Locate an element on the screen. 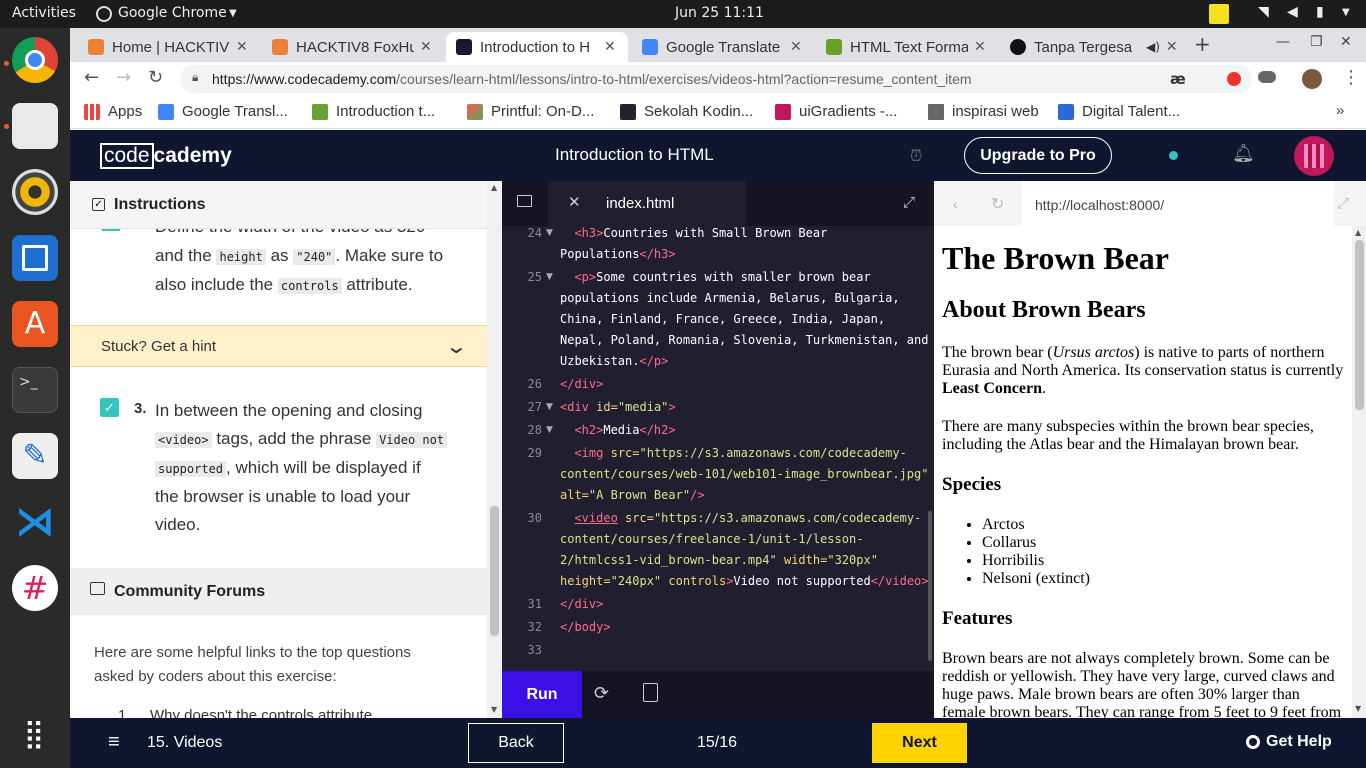 Image resolution: width=1366 pixels, height=768 pixels. files-dock-icon is located at coordinates (35, 126).